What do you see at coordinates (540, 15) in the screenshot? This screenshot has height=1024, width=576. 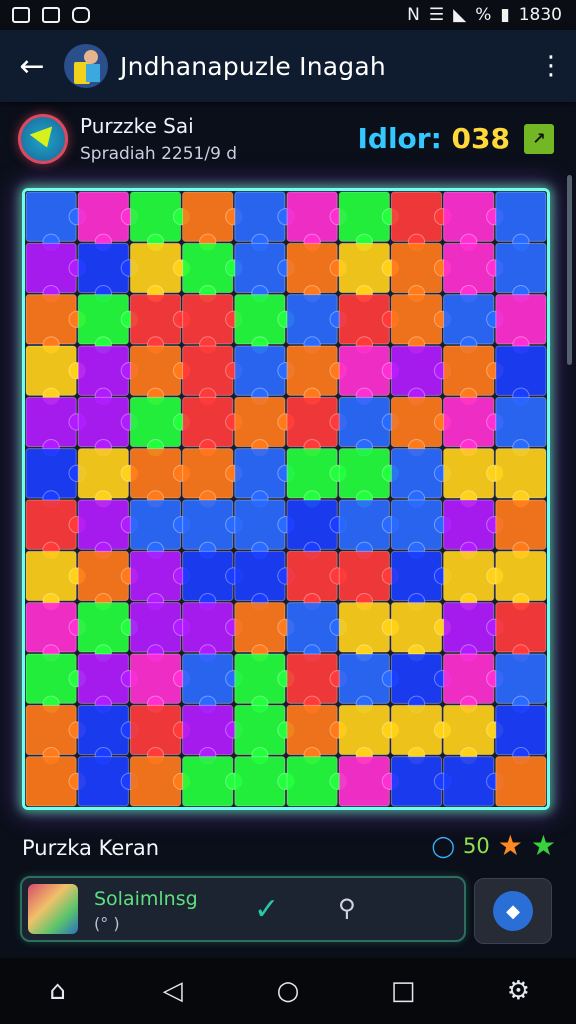 I see `clock: 1830` at bounding box center [540, 15].